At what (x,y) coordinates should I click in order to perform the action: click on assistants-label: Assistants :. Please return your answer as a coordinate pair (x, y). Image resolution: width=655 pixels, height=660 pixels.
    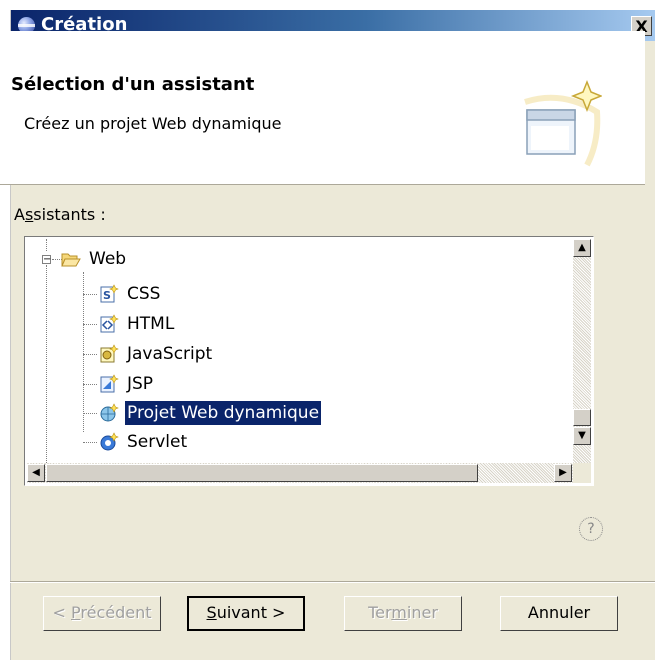
    Looking at the image, I should click on (60, 214).